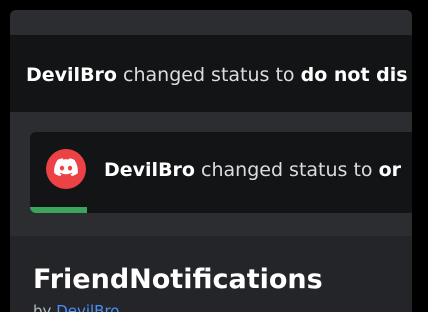 This screenshot has width=428, height=312. I want to click on author-link: DevilBro, so click(87, 307).